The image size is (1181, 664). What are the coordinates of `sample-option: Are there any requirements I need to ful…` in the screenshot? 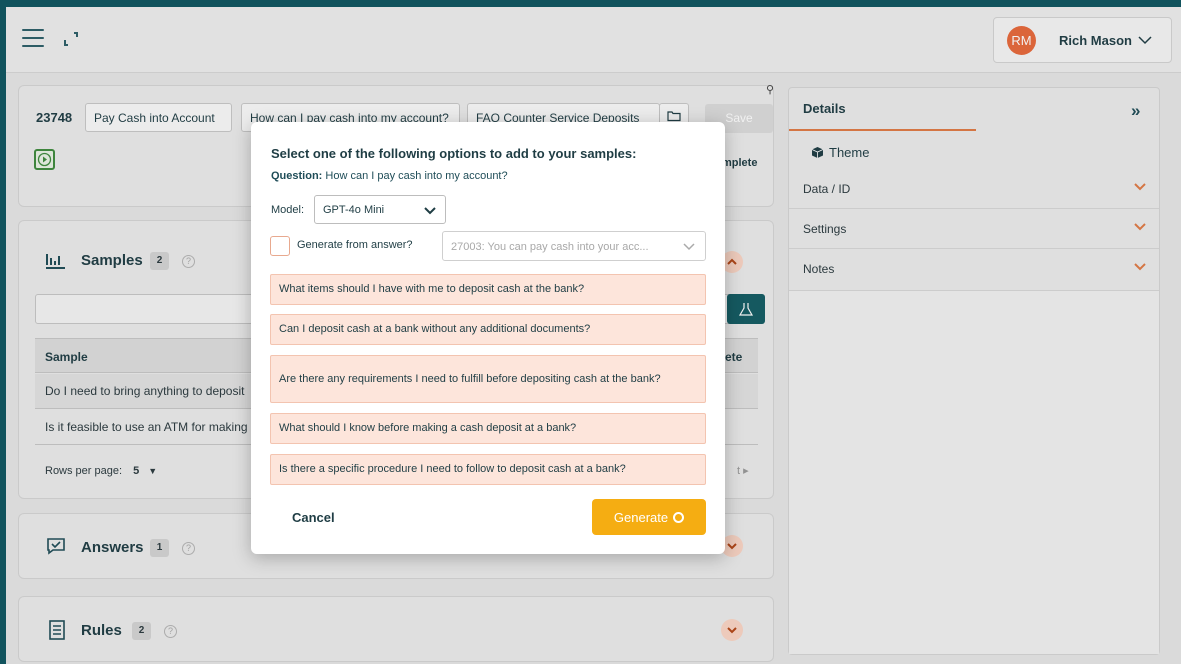 It's located at (488, 379).